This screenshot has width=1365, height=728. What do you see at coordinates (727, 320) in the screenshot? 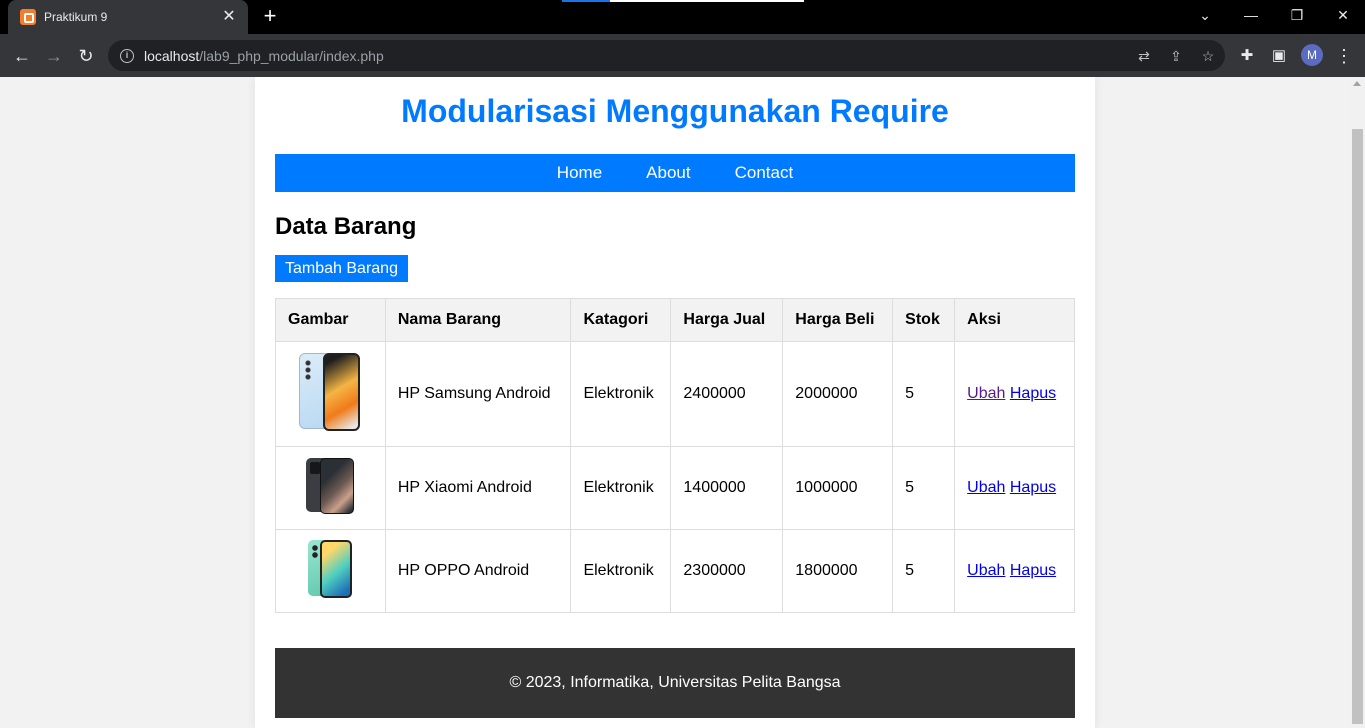
I see `header-harga-jual: Harga Jual` at bounding box center [727, 320].